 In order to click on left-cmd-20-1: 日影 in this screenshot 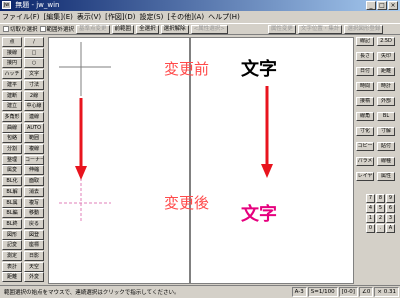, I will do `click(34, 256)`.